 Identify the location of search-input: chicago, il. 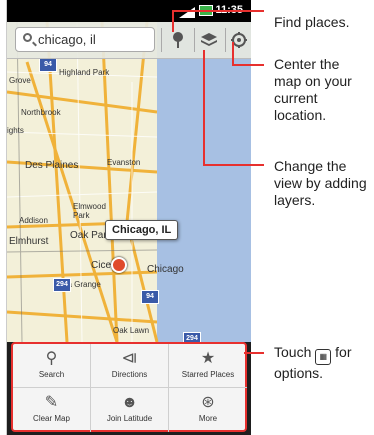
(85, 39).